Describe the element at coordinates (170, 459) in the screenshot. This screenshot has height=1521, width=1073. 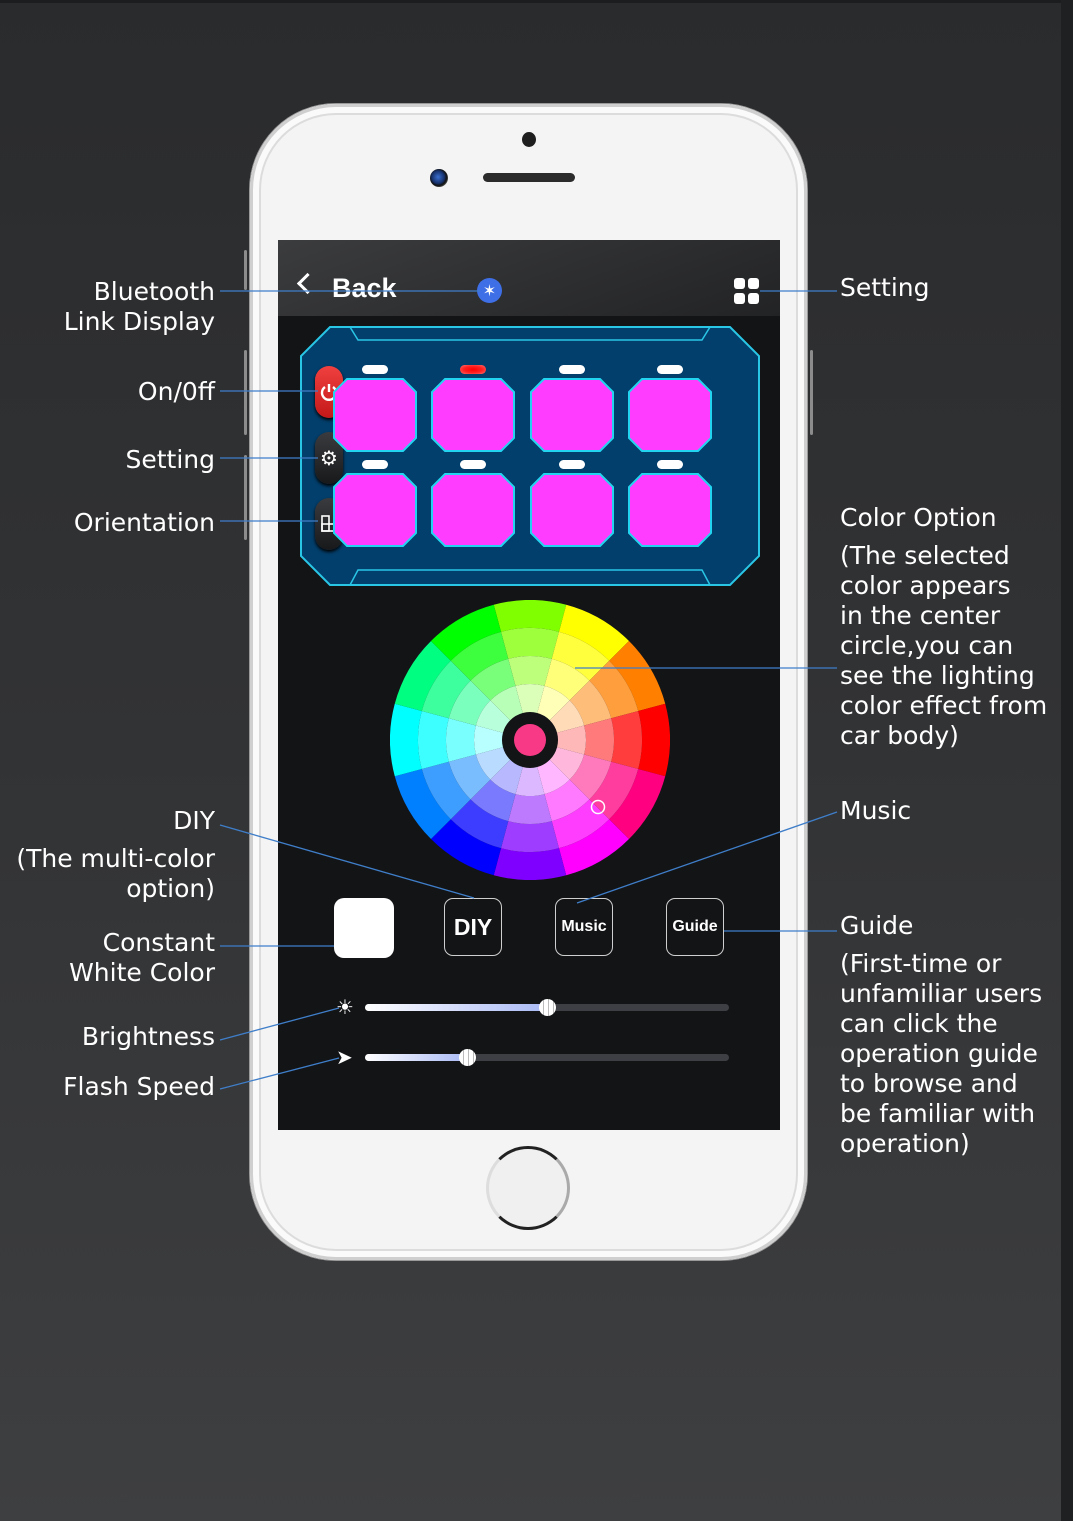
I see `label-setting-left: Setting` at that location.